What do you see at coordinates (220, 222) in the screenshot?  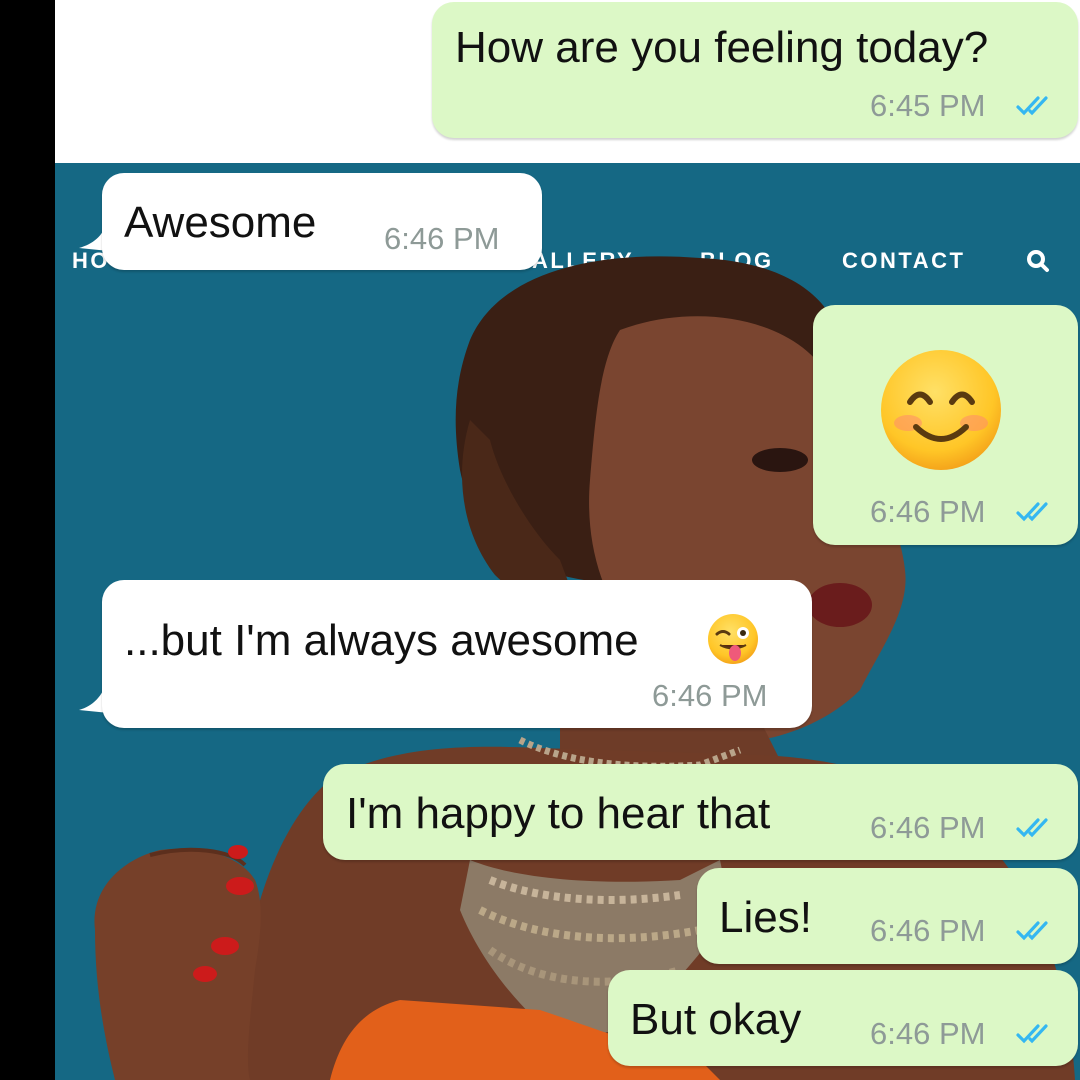 I see `message-text: Awesome` at bounding box center [220, 222].